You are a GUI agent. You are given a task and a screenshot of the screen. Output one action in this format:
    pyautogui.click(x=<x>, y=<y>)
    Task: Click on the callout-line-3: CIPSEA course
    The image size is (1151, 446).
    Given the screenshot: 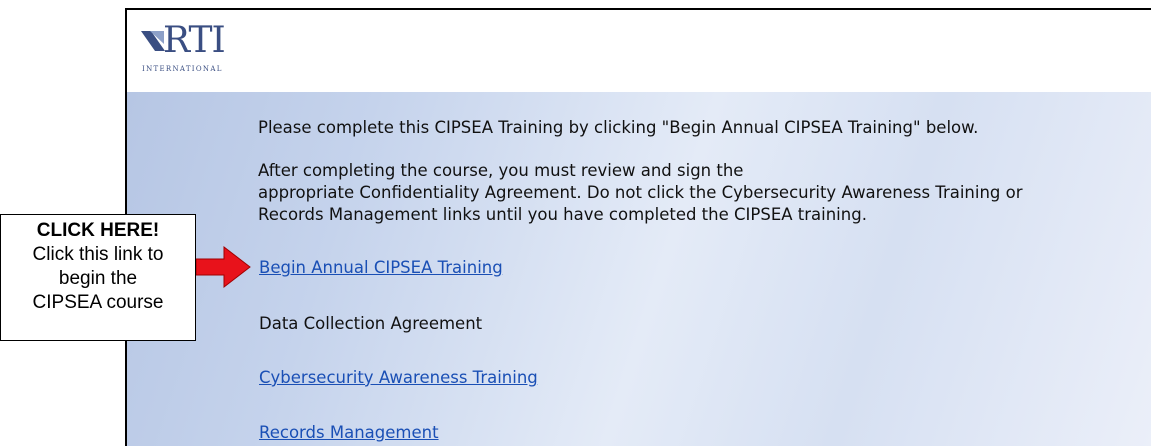 What is the action you would take?
    pyautogui.click(x=98, y=302)
    